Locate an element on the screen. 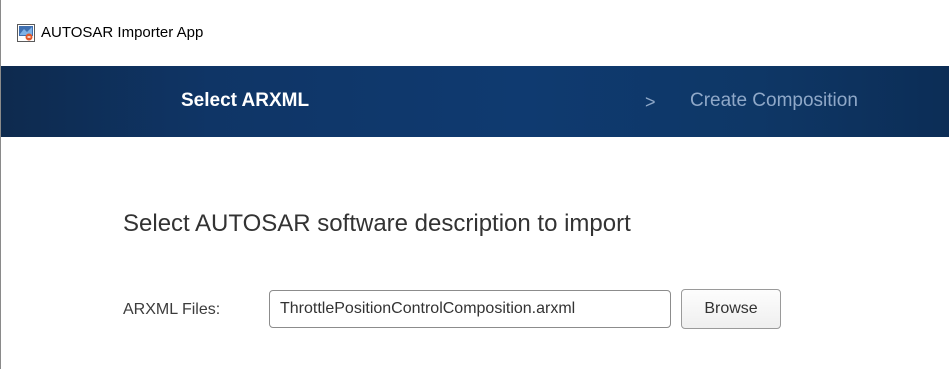 This screenshot has height=369, width=949. arxml-files-label: ARXML Files: is located at coordinates (172, 309).